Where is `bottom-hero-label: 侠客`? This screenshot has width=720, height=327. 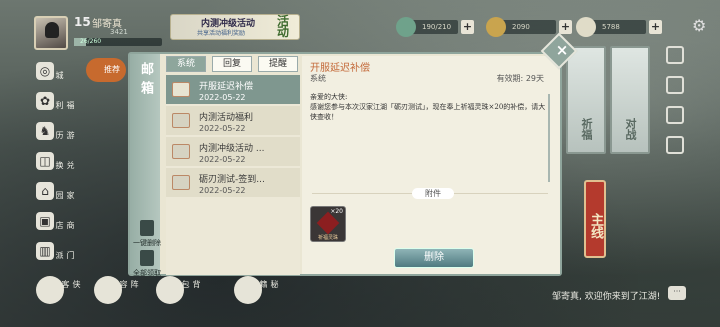 bottom-hero-label: 侠客 is located at coordinates (71, 284).